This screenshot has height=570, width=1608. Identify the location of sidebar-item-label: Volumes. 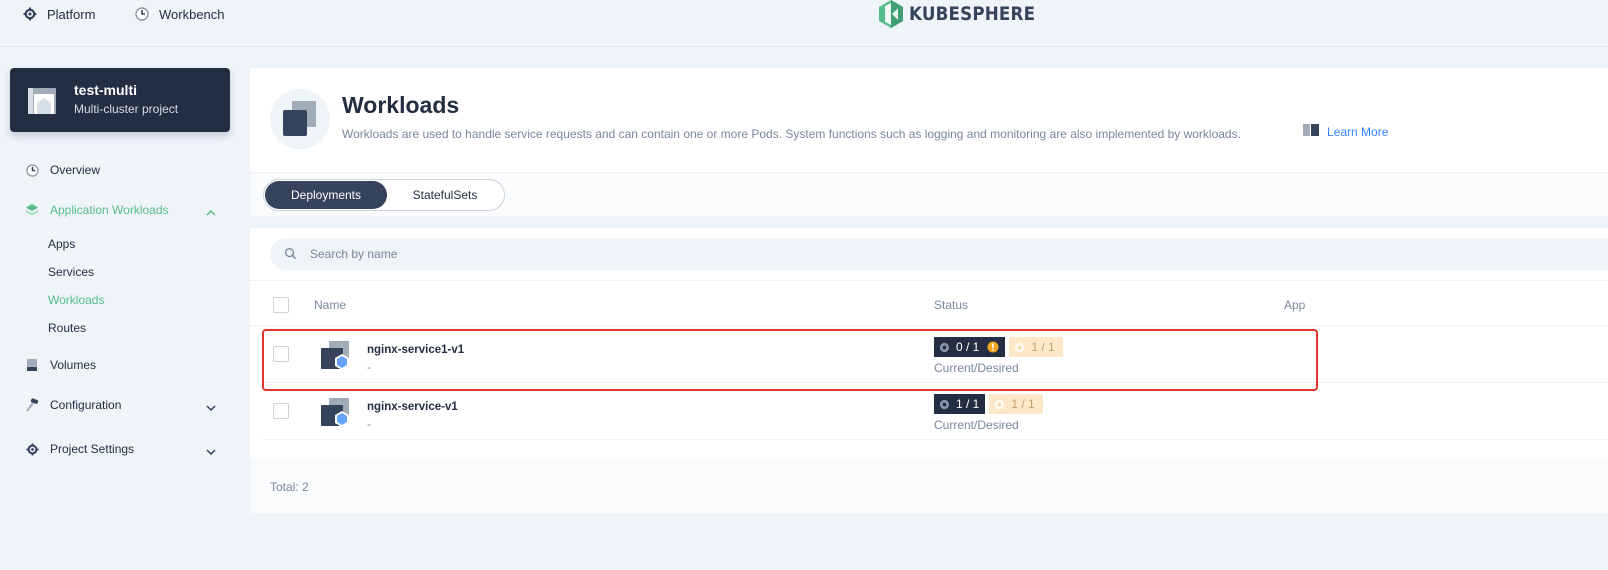
(73, 365).